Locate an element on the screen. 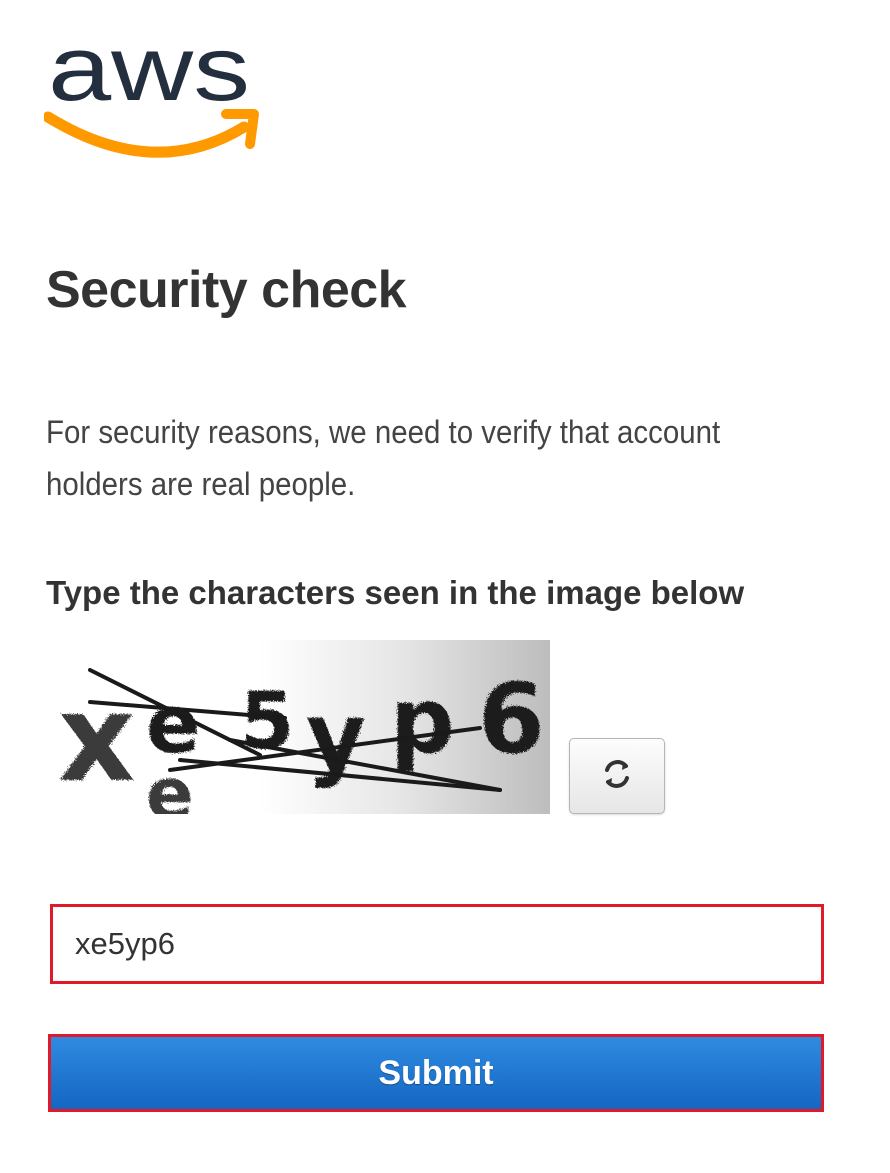  submit-button: Submit is located at coordinates (436, 1073).